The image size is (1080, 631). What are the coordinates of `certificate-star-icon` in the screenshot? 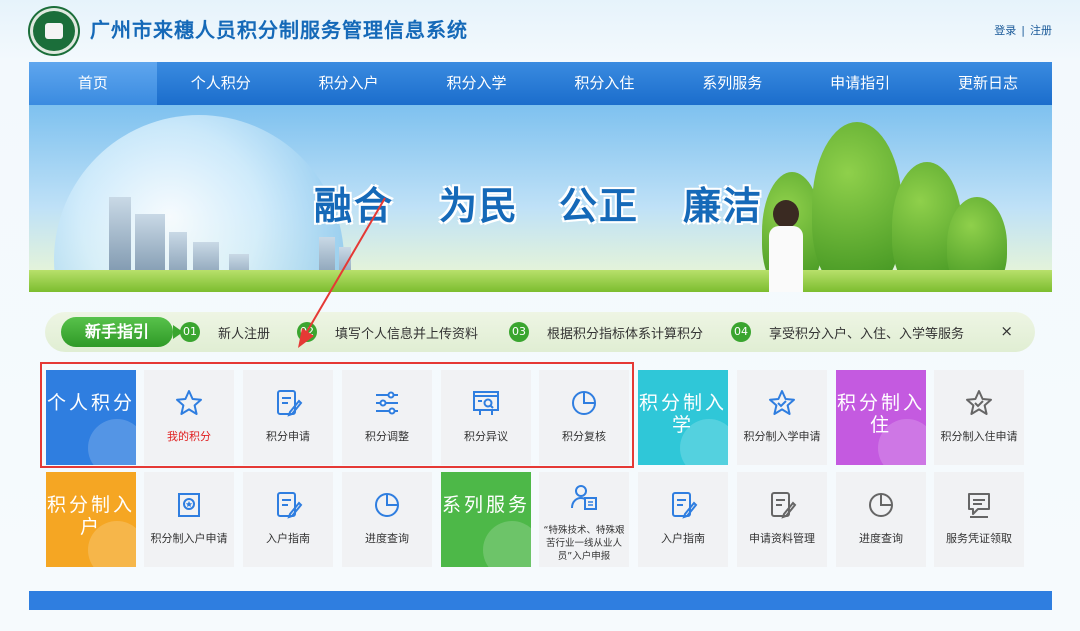 It's located at (189, 505).